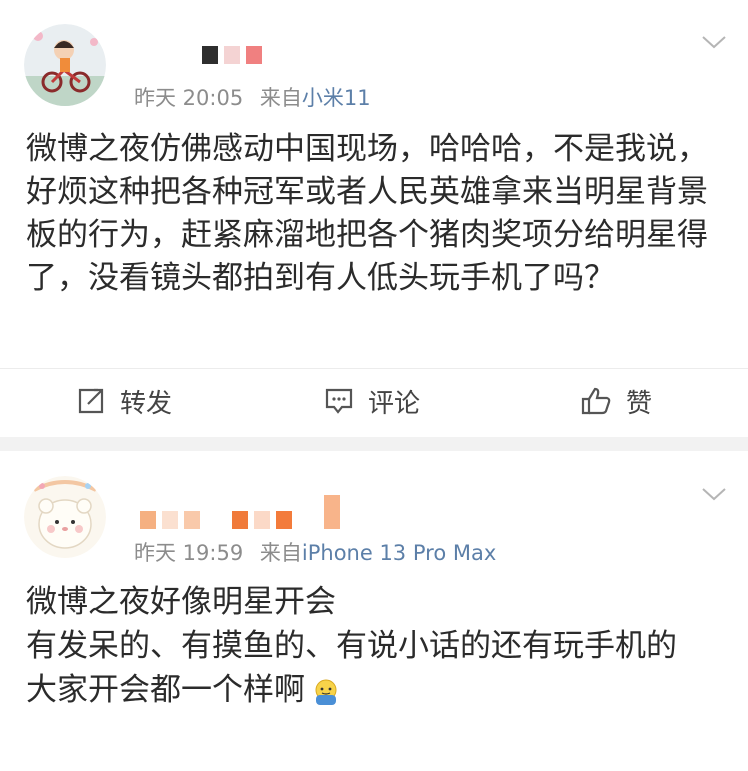 This screenshot has height=771, width=748. What do you see at coordinates (146, 403) in the screenshot?
I see `repost-label: 转发` at bounding box center [146, 403].